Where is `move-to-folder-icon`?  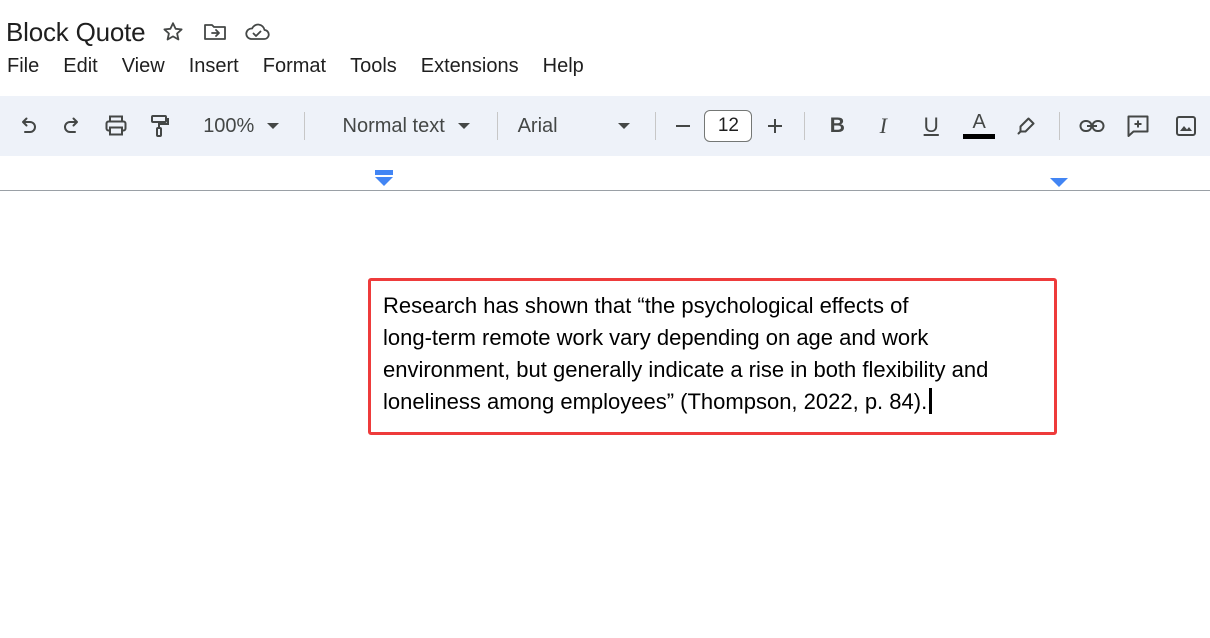
move-to-folder-icon is located at coordinates (215, 32).